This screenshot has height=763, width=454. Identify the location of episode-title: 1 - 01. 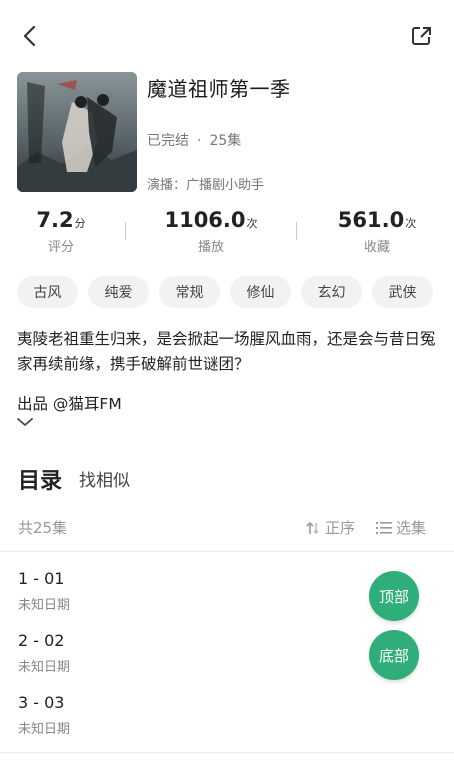
(41, 578).